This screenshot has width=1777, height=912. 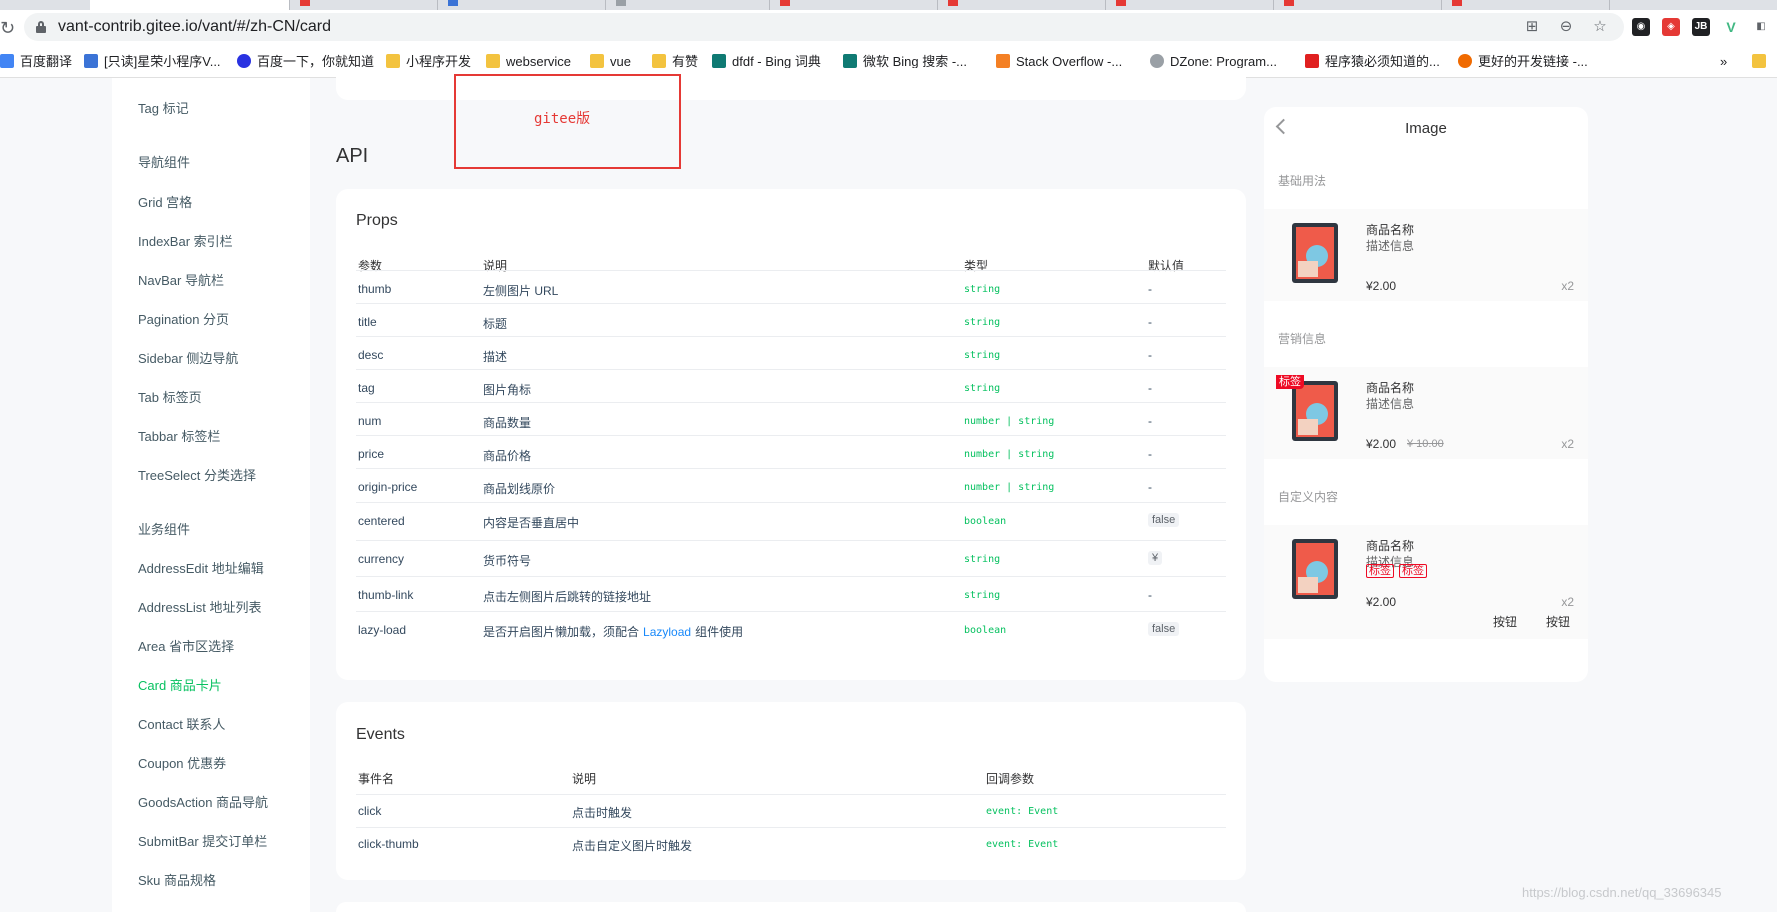 What do you see at coordinates (386, 595) in the screenshot?
I see `prop-param: thumb-link` at bounding box center [386, 595].